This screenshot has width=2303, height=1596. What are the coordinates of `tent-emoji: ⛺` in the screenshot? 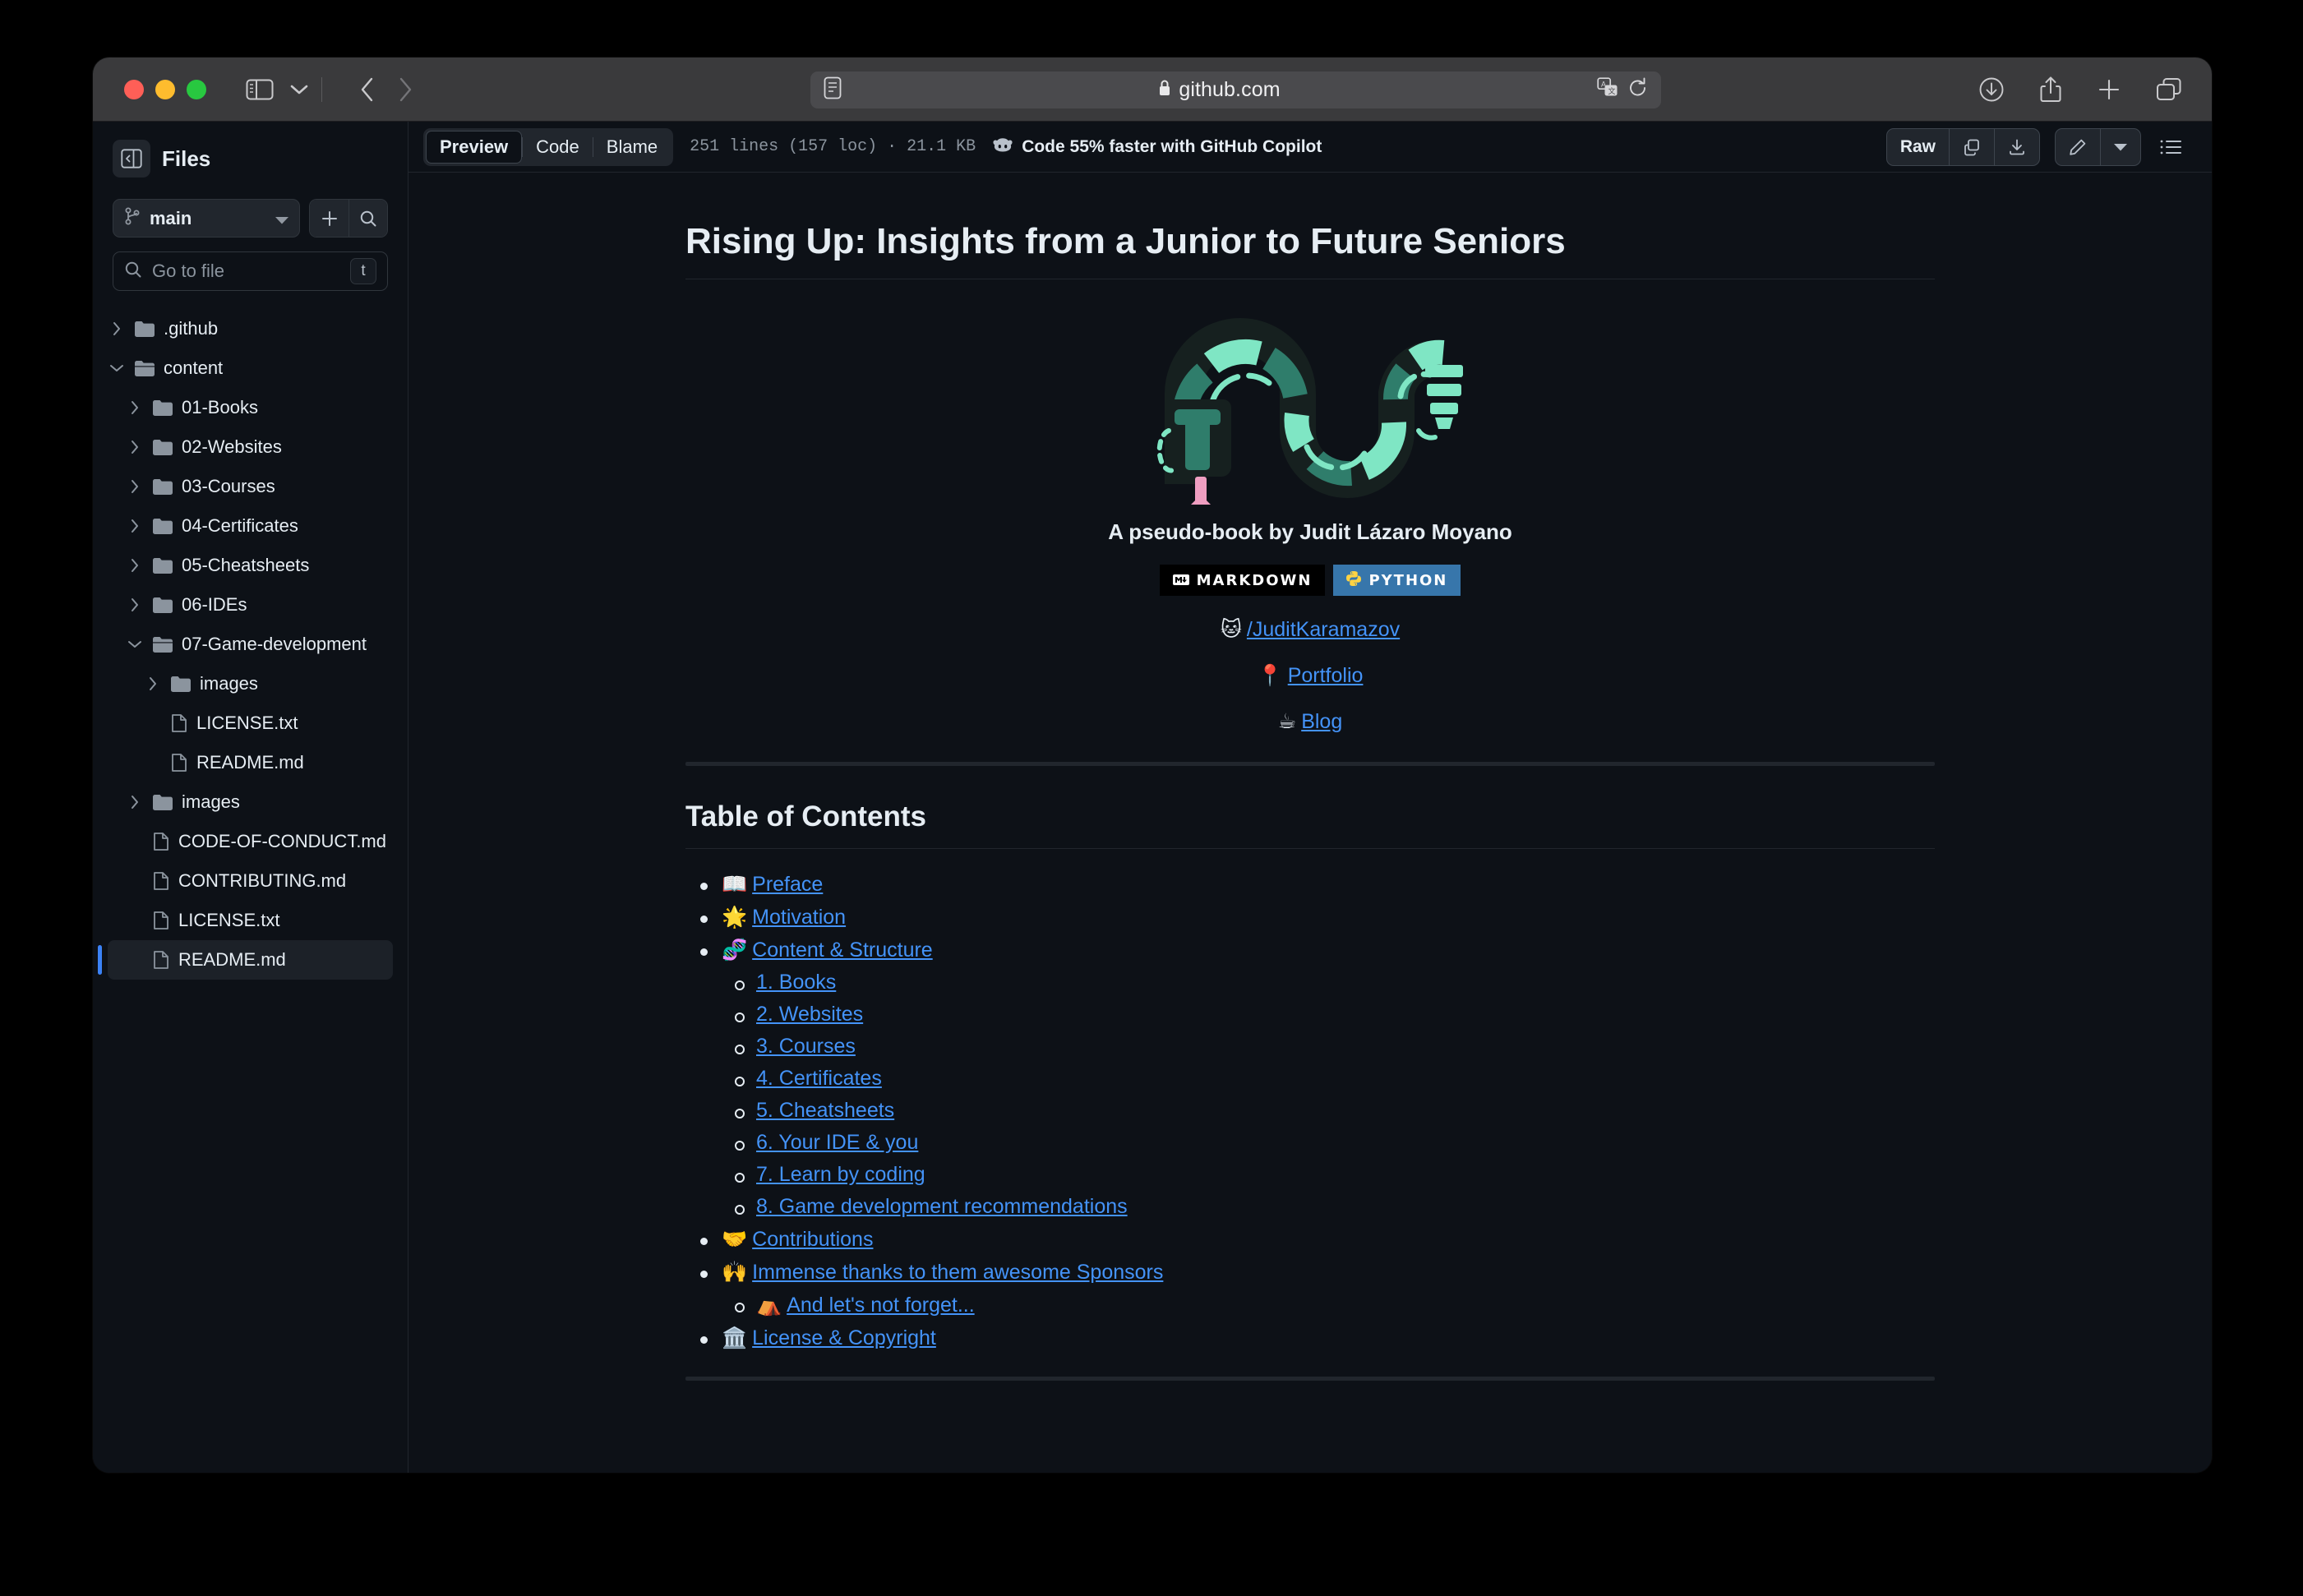 It's located at (769, 1305).